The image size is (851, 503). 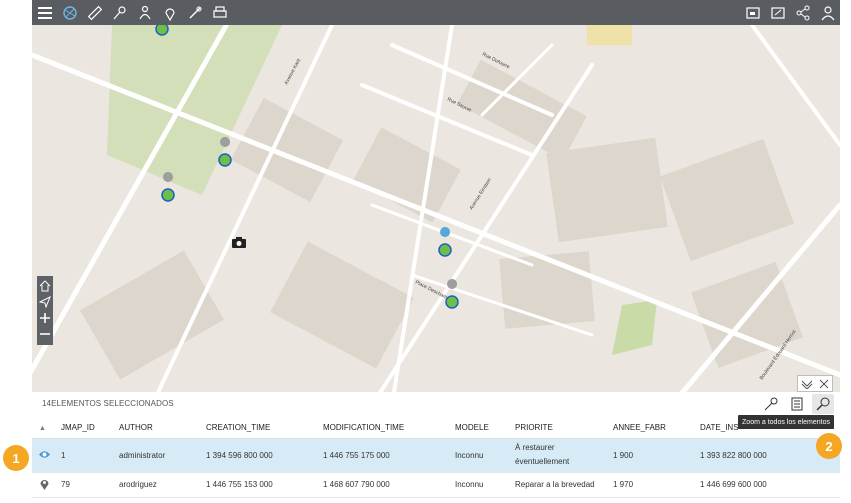 I want to click on eye-icon, so click(x=44, y=454).